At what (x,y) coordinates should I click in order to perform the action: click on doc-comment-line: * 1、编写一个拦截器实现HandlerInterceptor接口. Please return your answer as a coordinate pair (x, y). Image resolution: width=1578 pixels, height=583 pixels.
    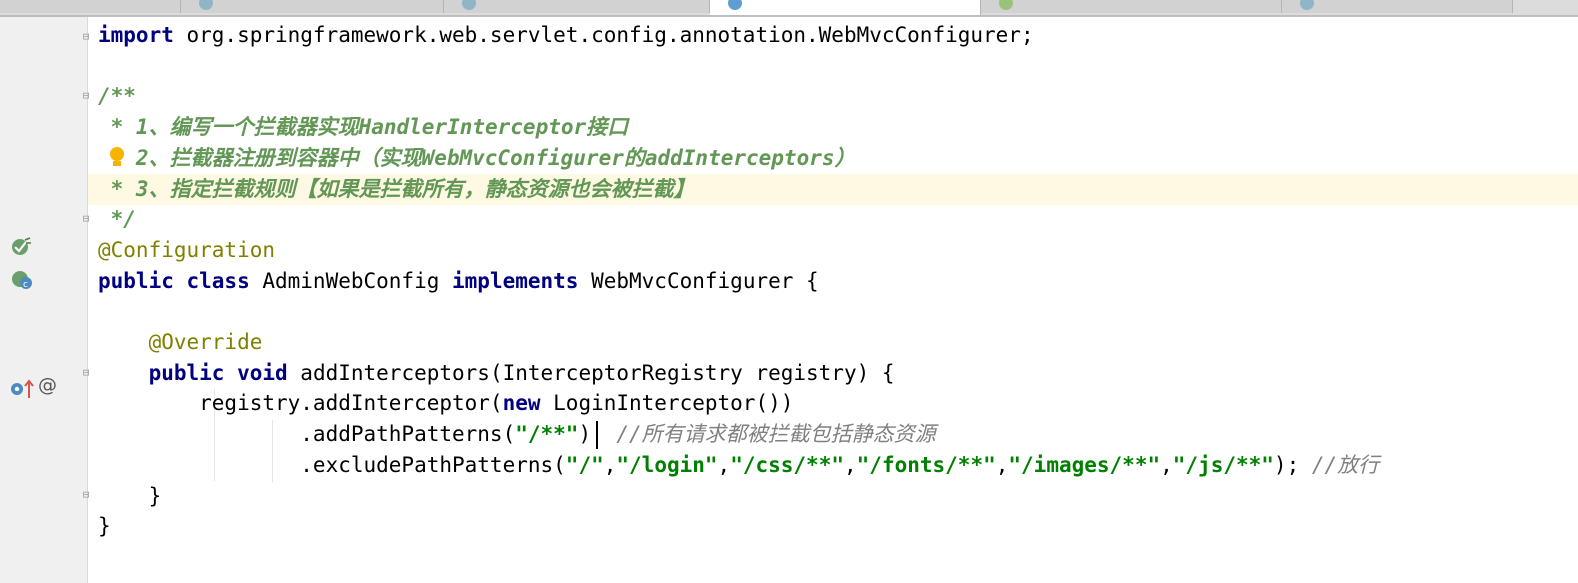
    Looking at the image, I should click on (363, 127).